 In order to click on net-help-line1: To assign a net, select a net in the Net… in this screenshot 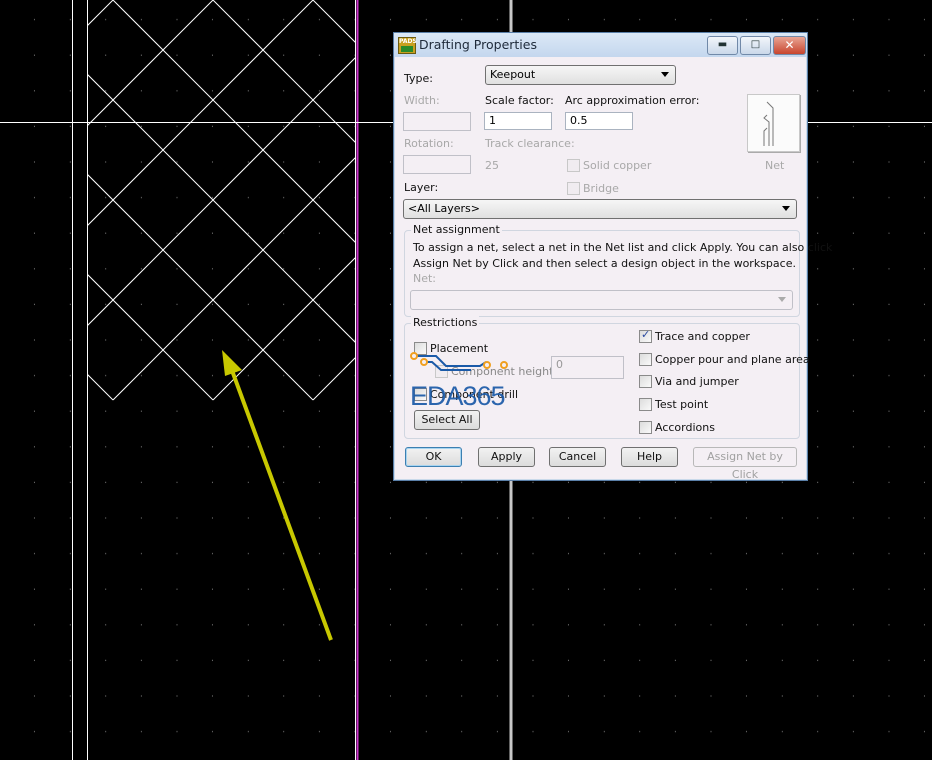, I will do `click(623, 247)`.